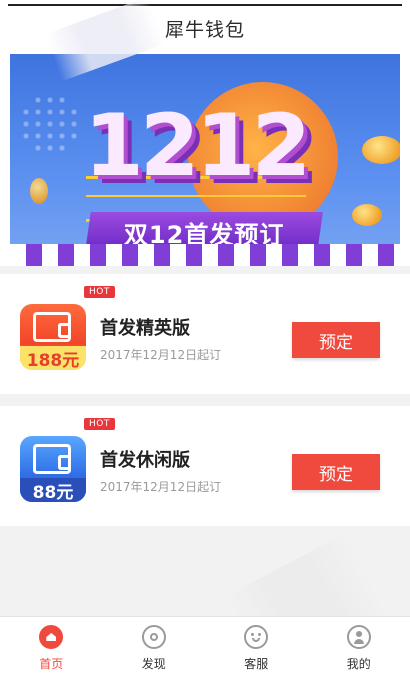  What do you see at coordinates (145, 459) in the screenshot?
I see `product-name: 首发休闲版` at bounding box center [145, 459].